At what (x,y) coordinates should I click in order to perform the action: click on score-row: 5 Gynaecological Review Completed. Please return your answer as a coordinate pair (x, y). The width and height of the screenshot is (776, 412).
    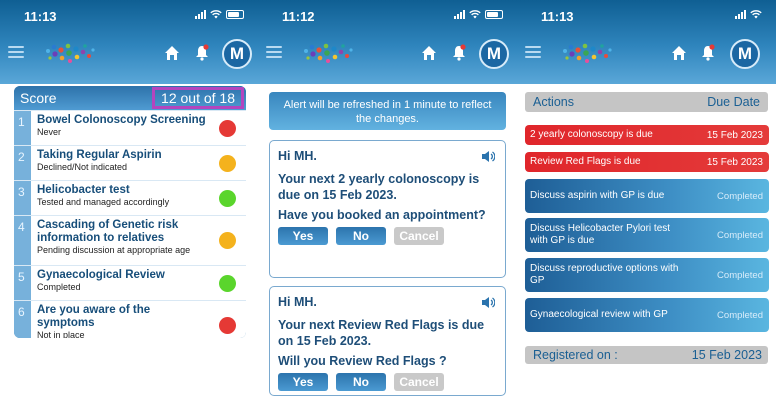
    Looking at the image, I should click on (130, 282).